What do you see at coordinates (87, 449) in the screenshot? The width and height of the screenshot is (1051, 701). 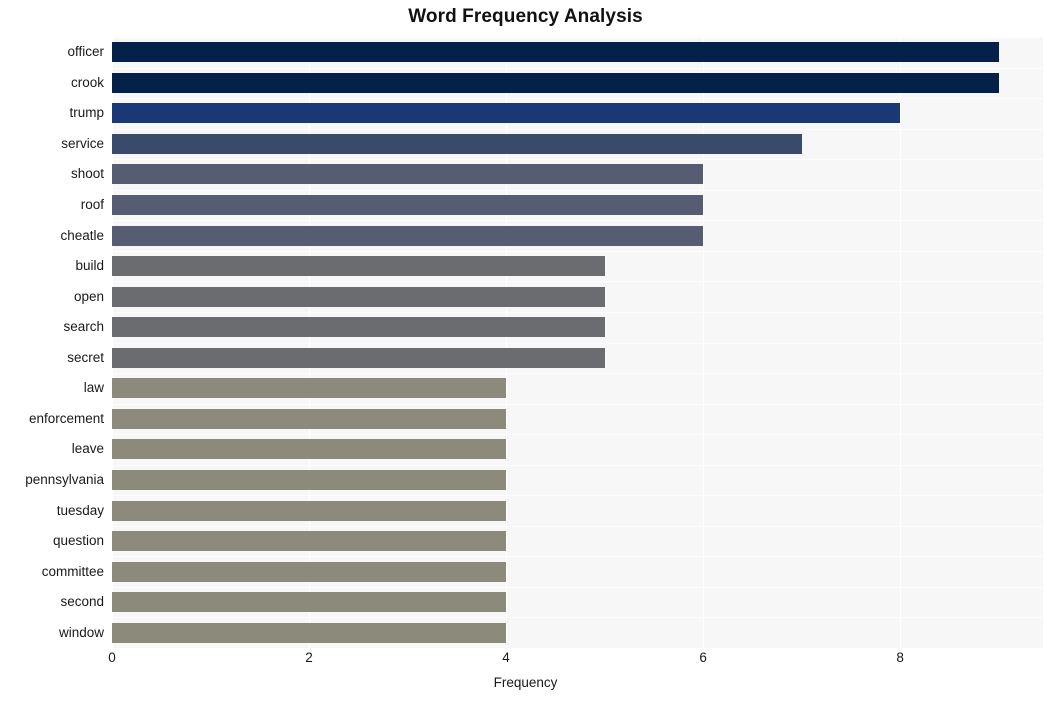 I see `y-tick-label: leave` at bounding box center [87, 449].